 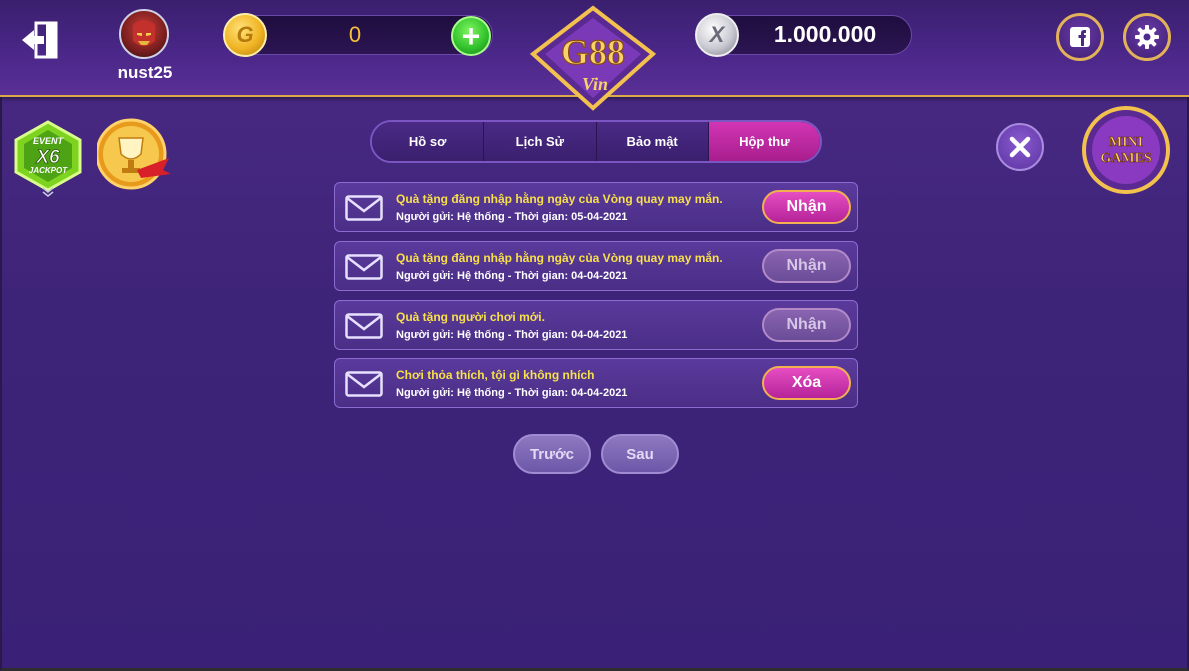 What do you see at coordinates (428, 141) in the screenshot?
I see `tab-profile: Hồ sơ` at bounding box center [428, 141].